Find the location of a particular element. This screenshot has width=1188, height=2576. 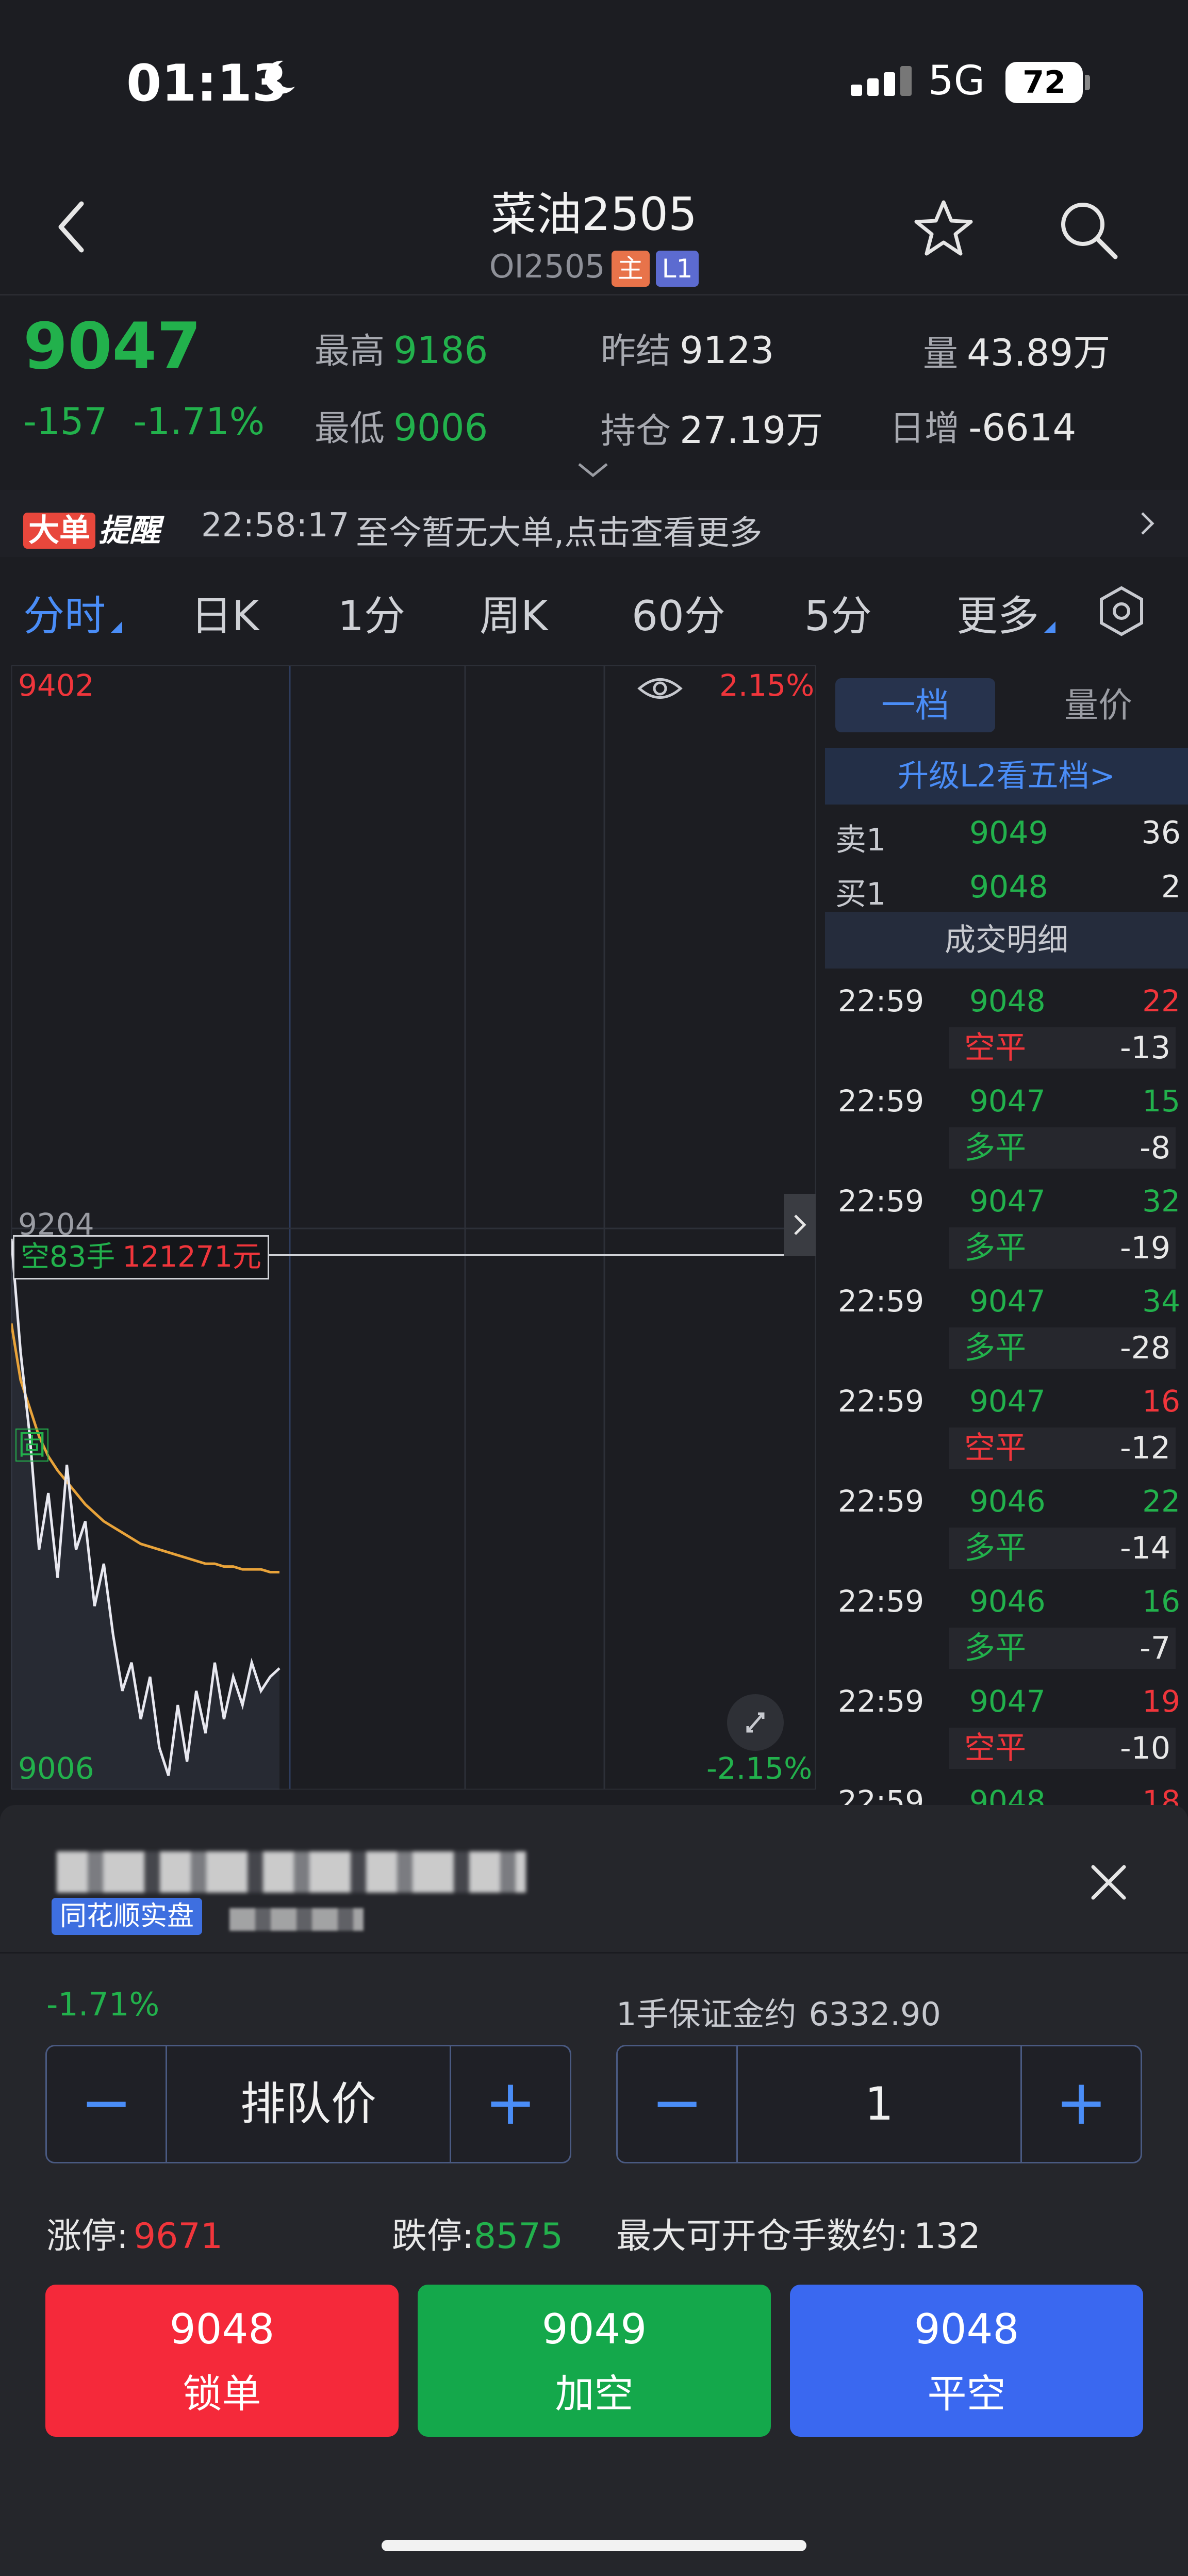

price-stepper: − 排队价 + is located at coordinates (308, 2104).